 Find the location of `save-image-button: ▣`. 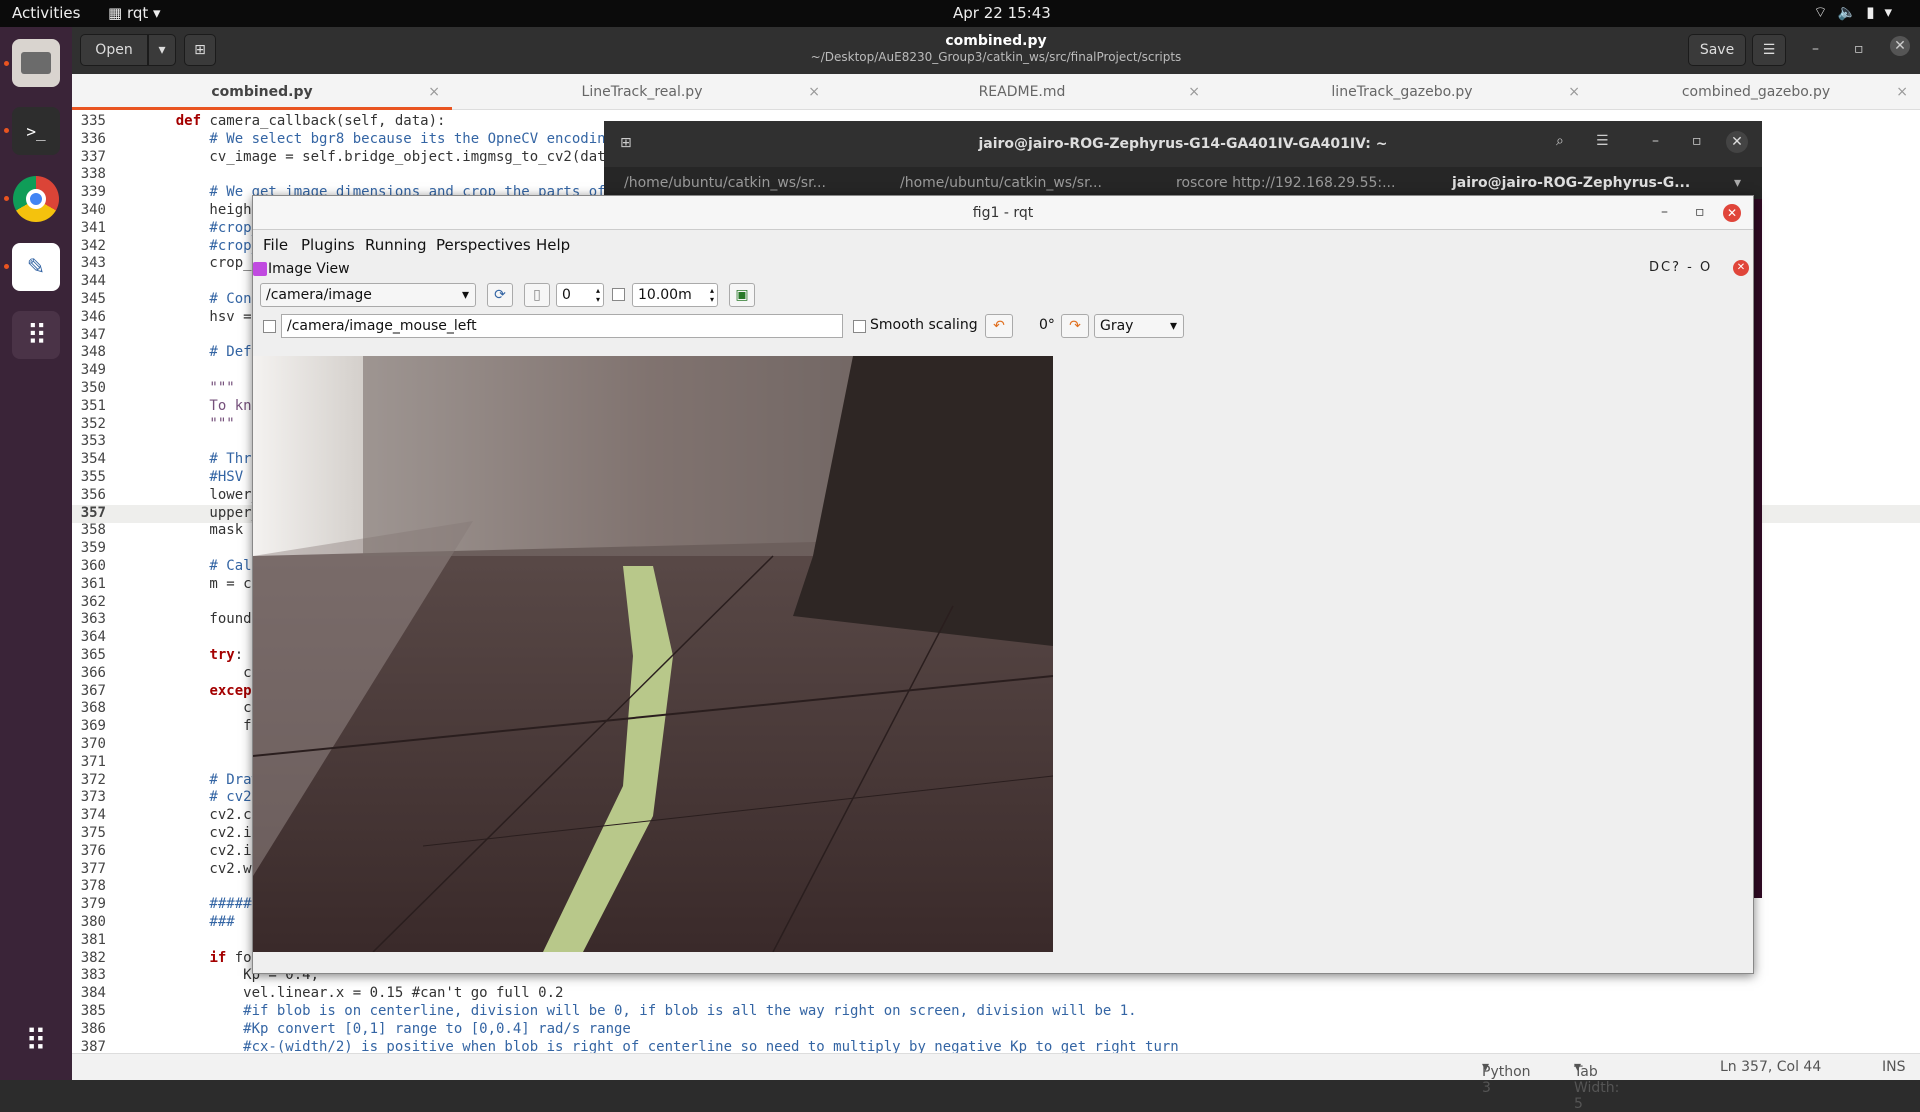

save-image-button: ▣ is located at coordinates (742, 295).